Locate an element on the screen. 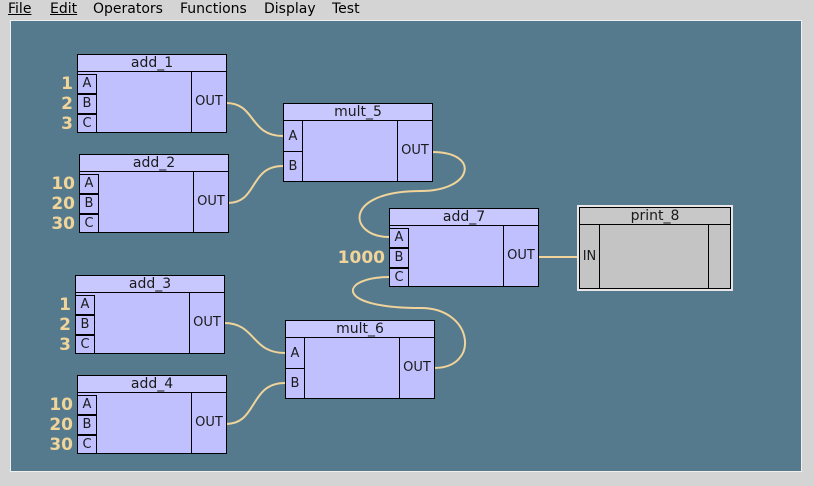 Image resolution: width=814 pixels, height=486 pixels. node-add-4-pin-b: B is located at coordinates (87, 425).